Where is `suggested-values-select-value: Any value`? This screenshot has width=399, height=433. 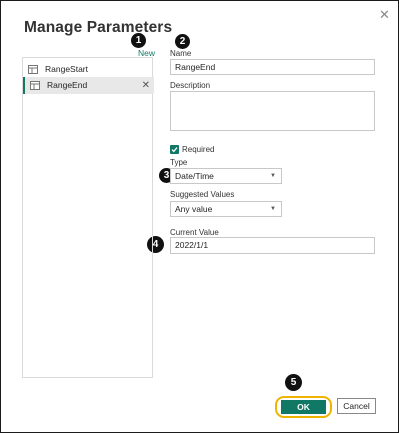
suggested-values-select-value: Any value is located at coordinates (194, 209).